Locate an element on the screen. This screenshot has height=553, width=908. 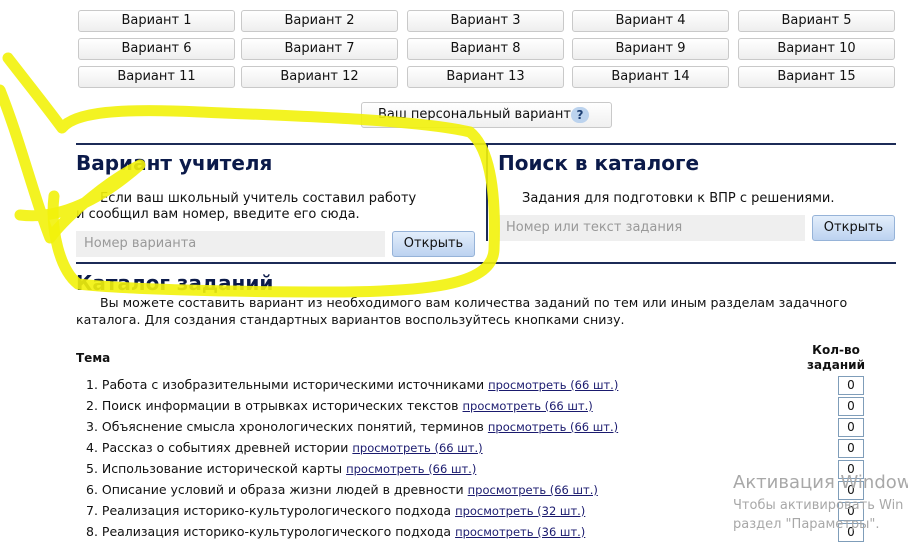
variant-button-4: Вариант 4 is located at coordinates (650, 21).